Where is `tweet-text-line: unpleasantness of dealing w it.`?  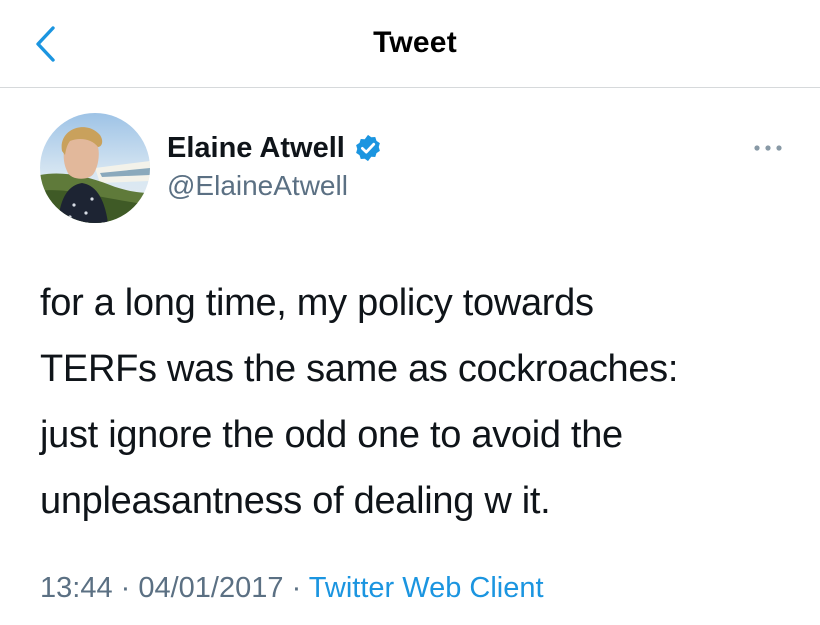 tweet-text-line: unpleasantness of dealing w it. is located at coordinates (295, 501).